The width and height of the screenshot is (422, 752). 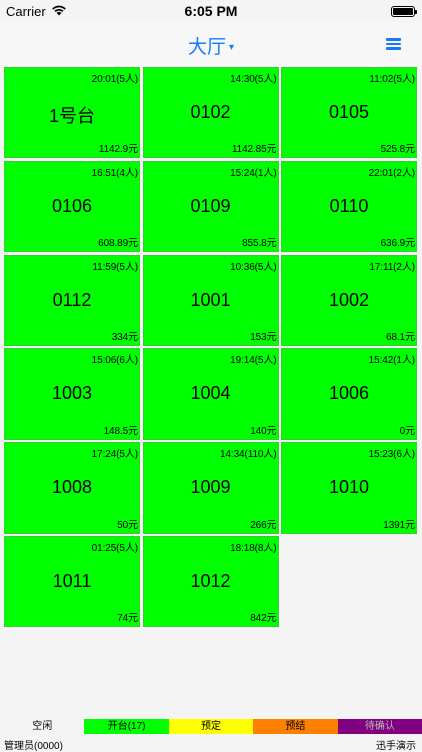 I want to click on table-open-time: 10:36(5人), so click(x=253, y=267).